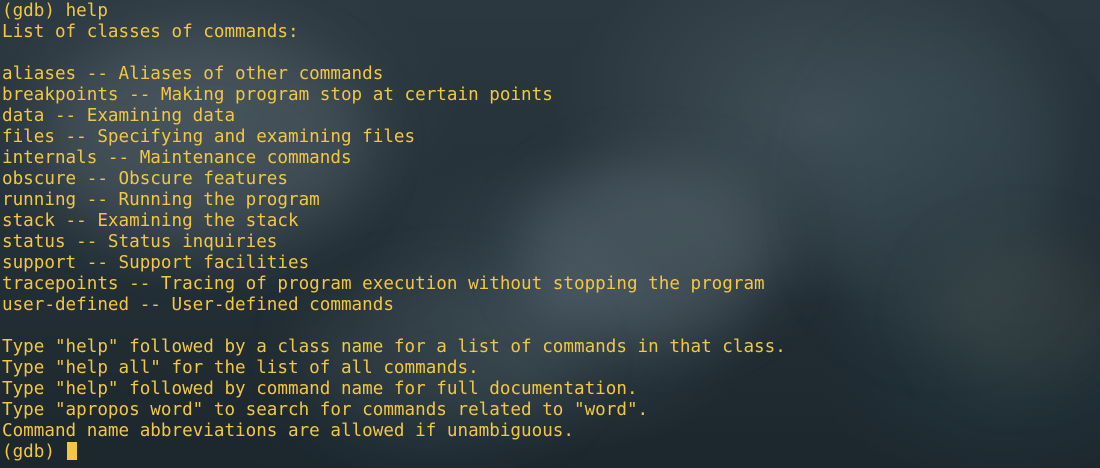 The width and height of the screenshot is (1100, 468). Describe the element at coordinates (119, 116) in the screenshot. I see `output-line: data -- Examining data` at that location.